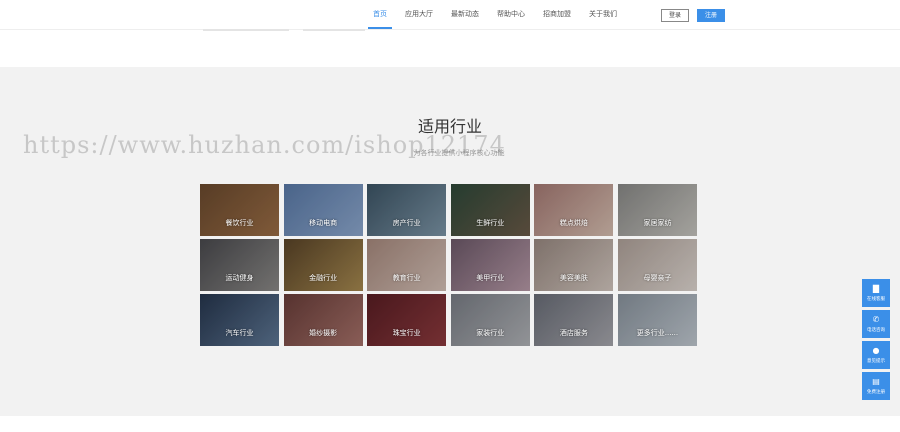 The image size is (900, 432). I want to click on industry-tile: 金融行业, so click(323, 265).